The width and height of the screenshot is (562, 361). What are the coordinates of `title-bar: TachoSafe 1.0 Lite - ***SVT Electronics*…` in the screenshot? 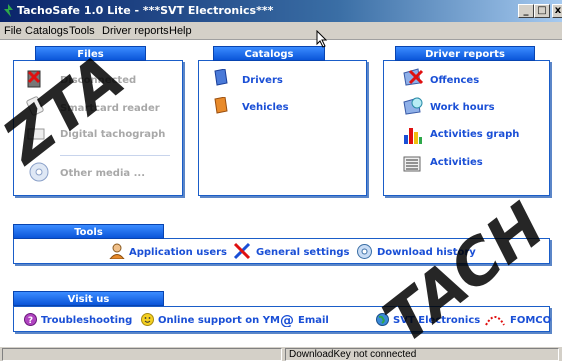 It's located at (281, 11).